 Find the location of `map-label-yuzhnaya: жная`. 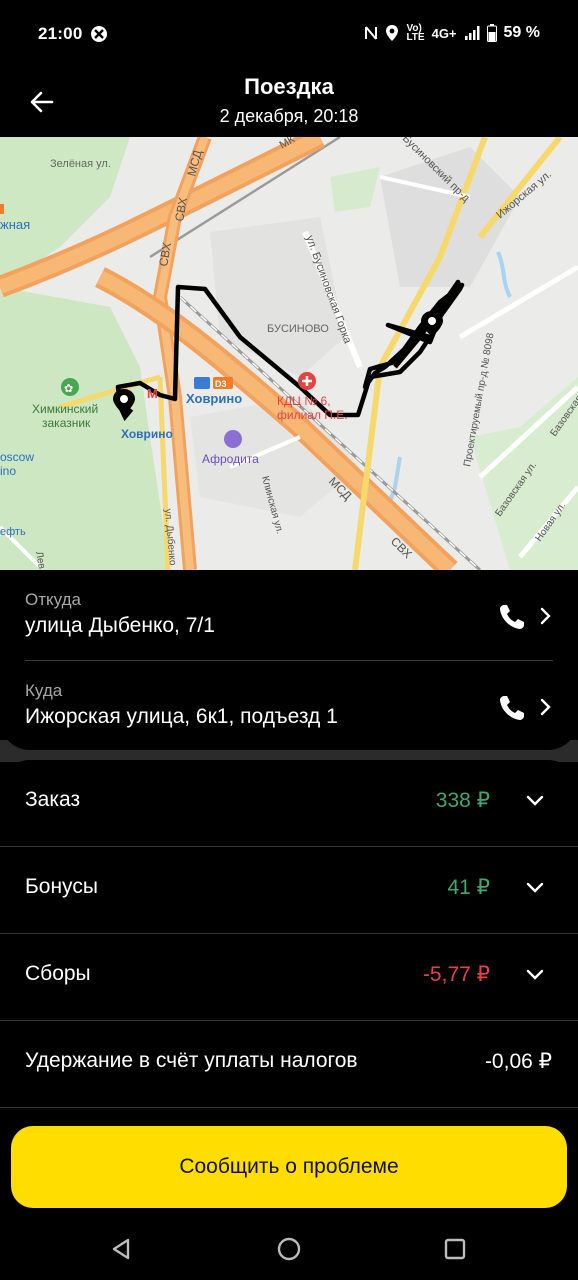

map-label-yuzhnaya: жная is located at coordinates (15, 224).